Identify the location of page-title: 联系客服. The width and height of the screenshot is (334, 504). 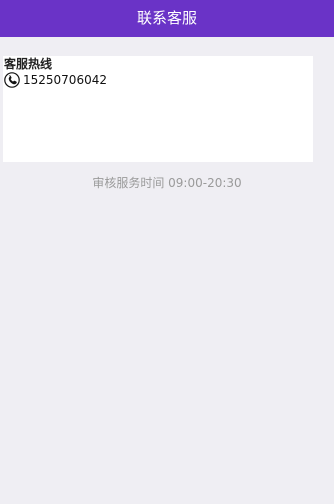
(166, 18).